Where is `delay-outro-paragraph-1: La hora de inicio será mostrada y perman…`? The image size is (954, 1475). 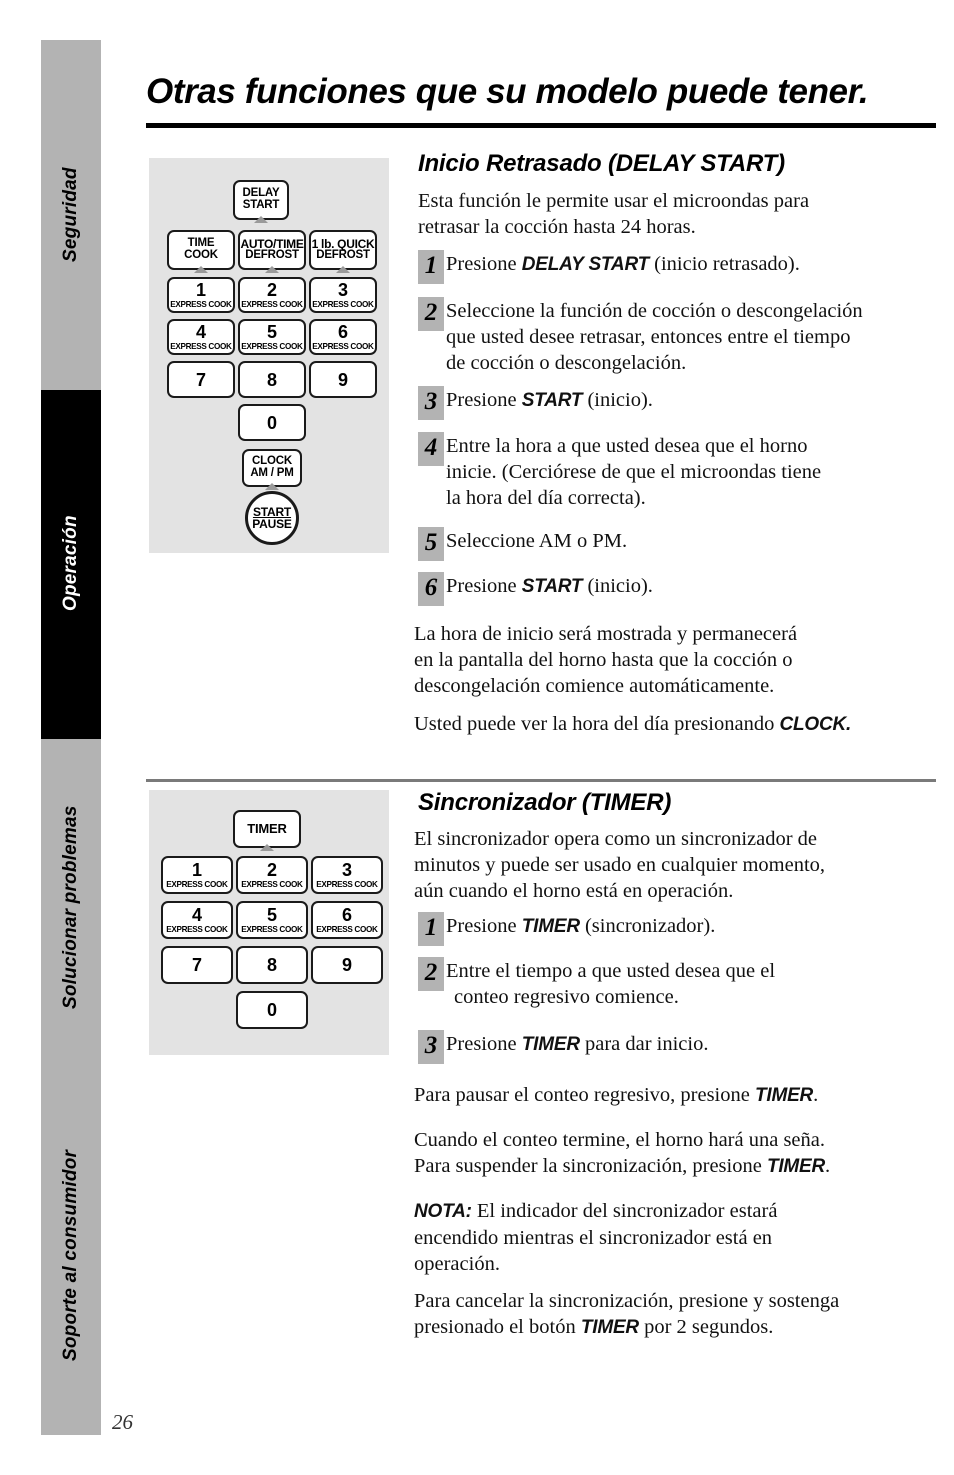 delay-outro-paragraph-1: La hora de inicio será mostrada y perman… is located at coordinates (606, 660).